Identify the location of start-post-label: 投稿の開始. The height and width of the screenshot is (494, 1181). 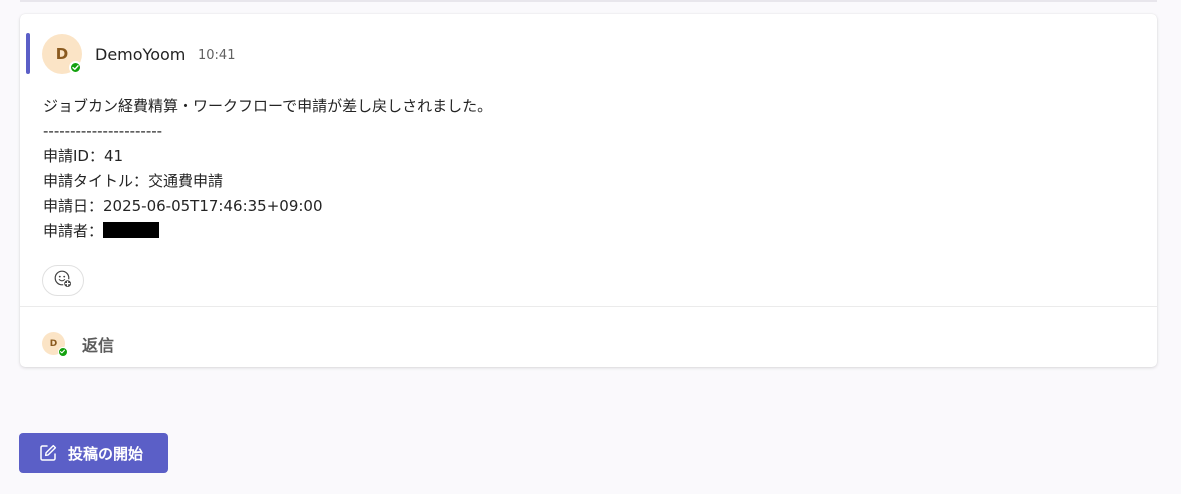
(106, 453).